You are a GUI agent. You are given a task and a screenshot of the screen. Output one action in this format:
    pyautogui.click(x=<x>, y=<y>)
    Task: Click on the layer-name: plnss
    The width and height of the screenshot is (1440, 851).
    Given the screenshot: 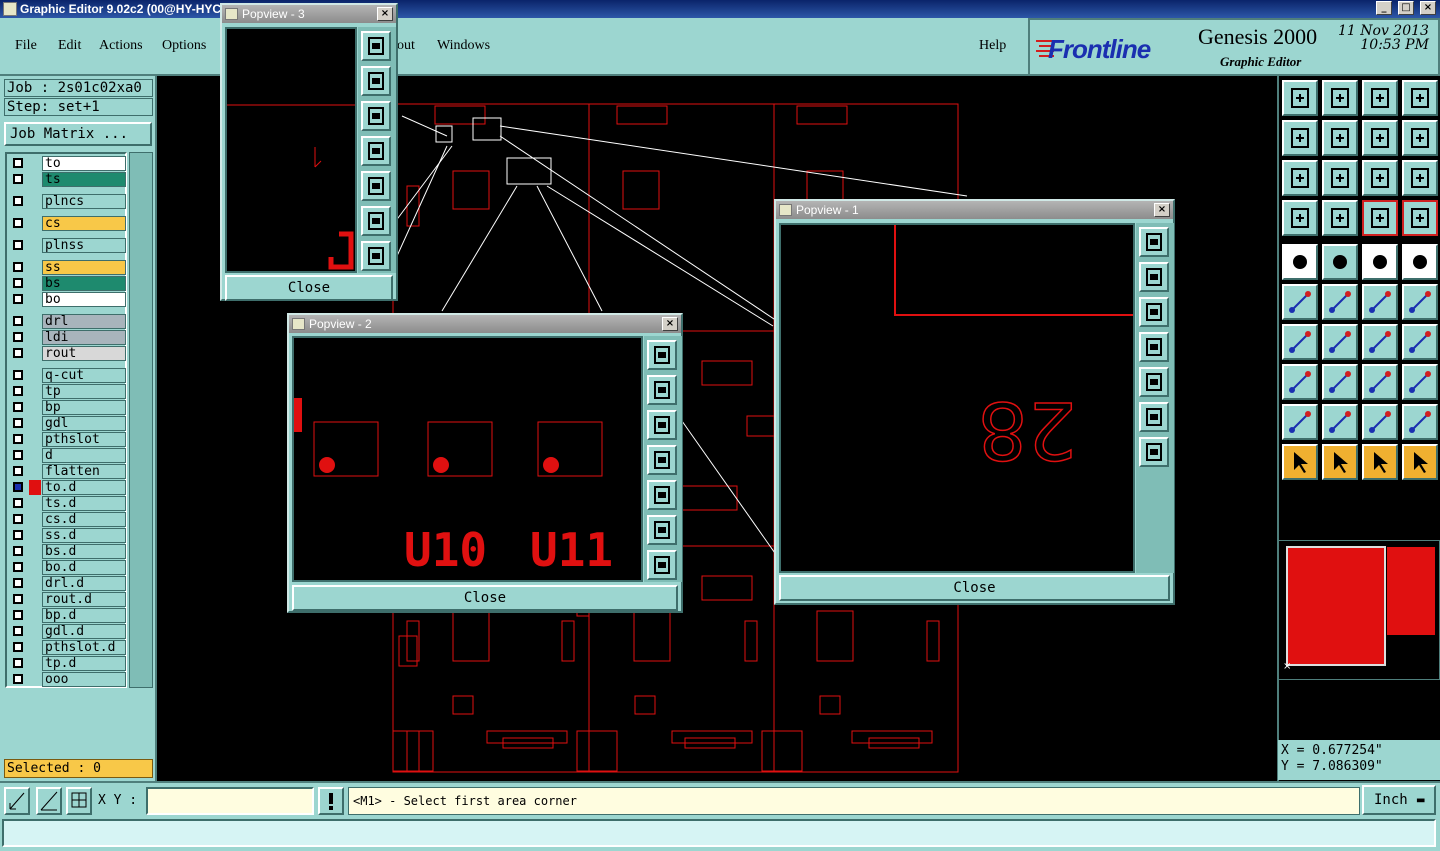 What is the action you would take?
    pyautogui.click(x=84, y=245)
    